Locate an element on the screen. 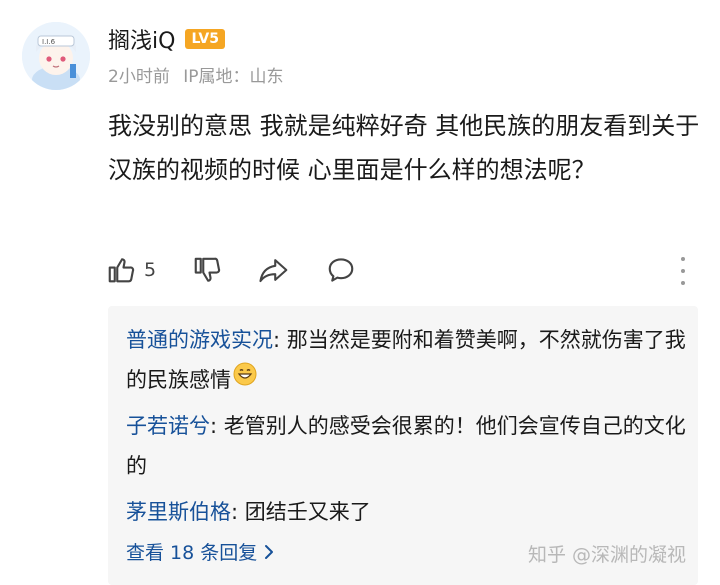 This screenshot has width=720, height=585. share-button is located at coordinates (274, 270).